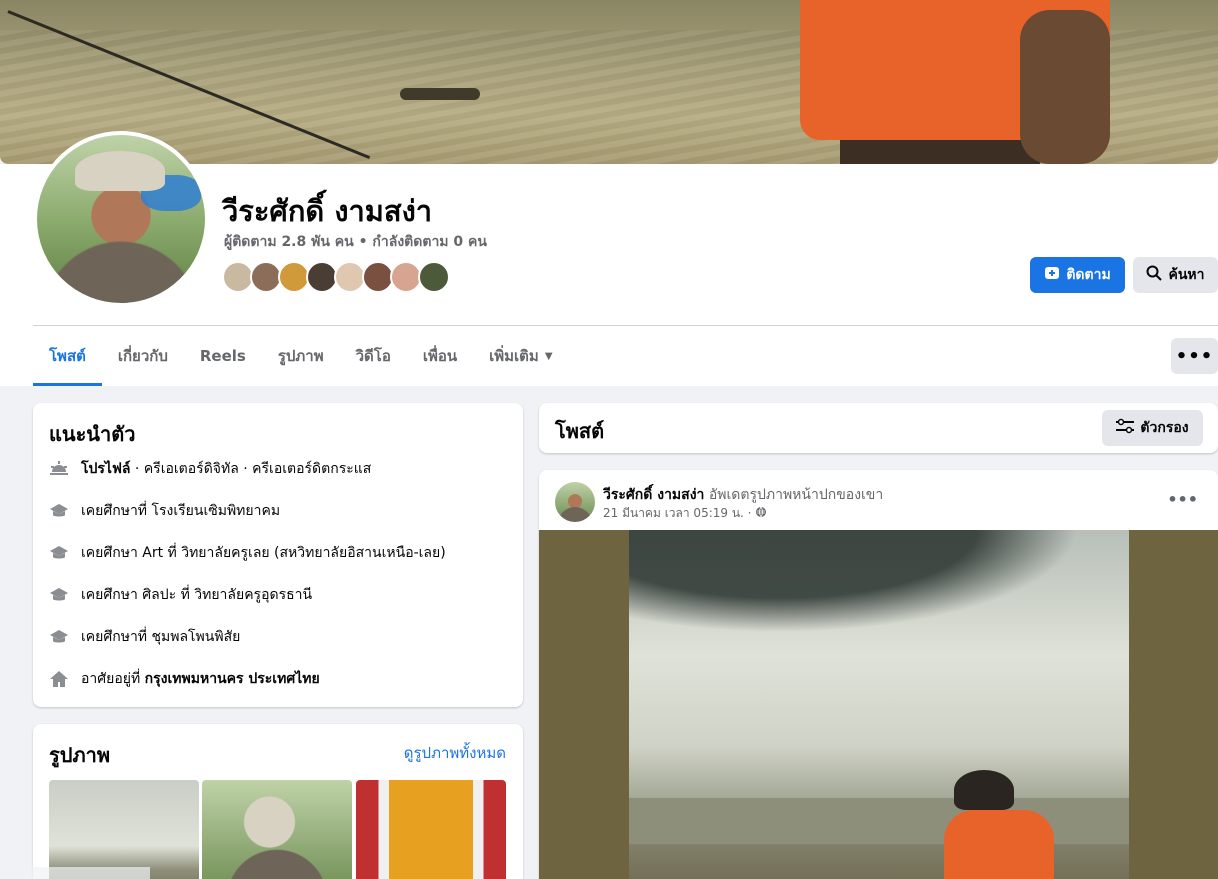  What do you see at coordinates (440, 94) in the screenshot?
I see `cover-debris` at bounding box center [440, 94].